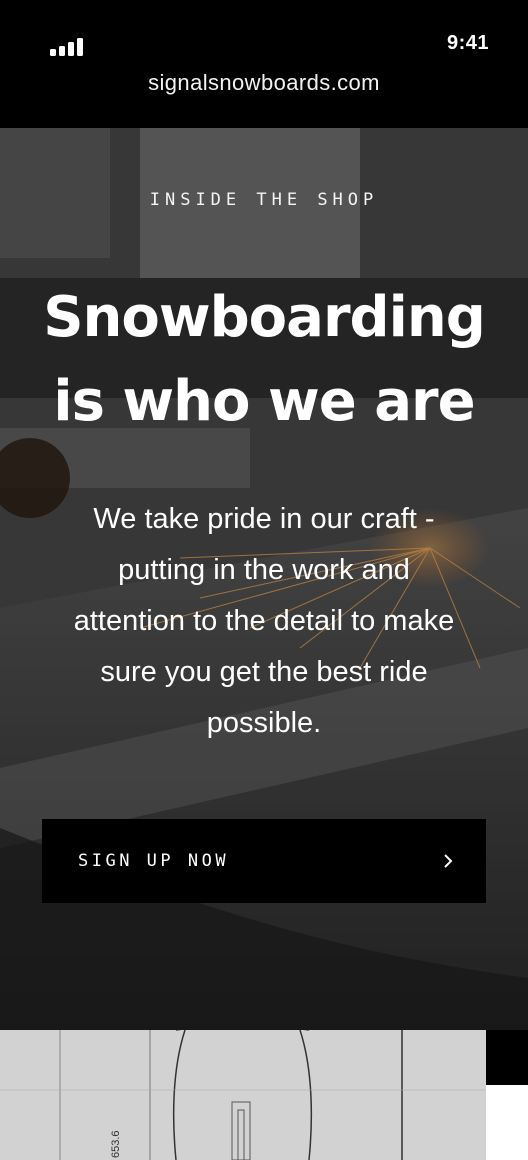 This screenshot has height=1160, width=528. I want to click on page-edge-panel, so click(507, 1122).